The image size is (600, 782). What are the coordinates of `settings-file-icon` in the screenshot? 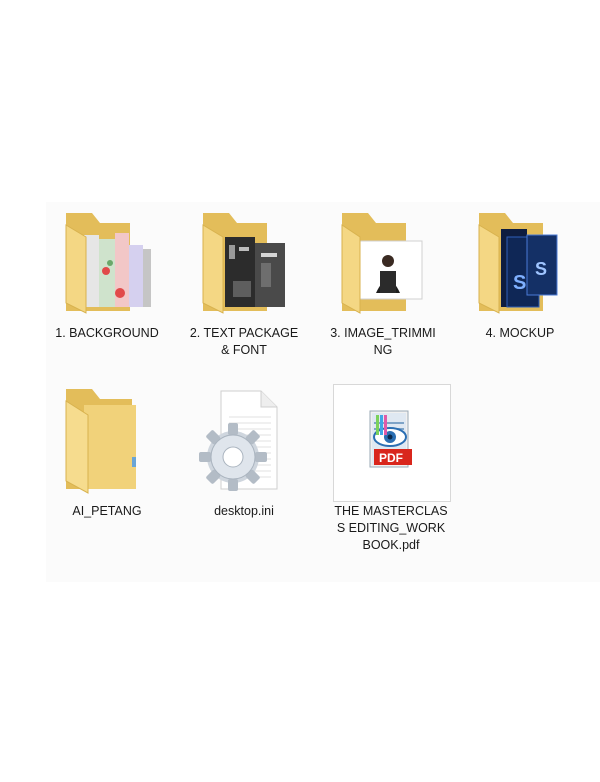 It's located at (244, 442).